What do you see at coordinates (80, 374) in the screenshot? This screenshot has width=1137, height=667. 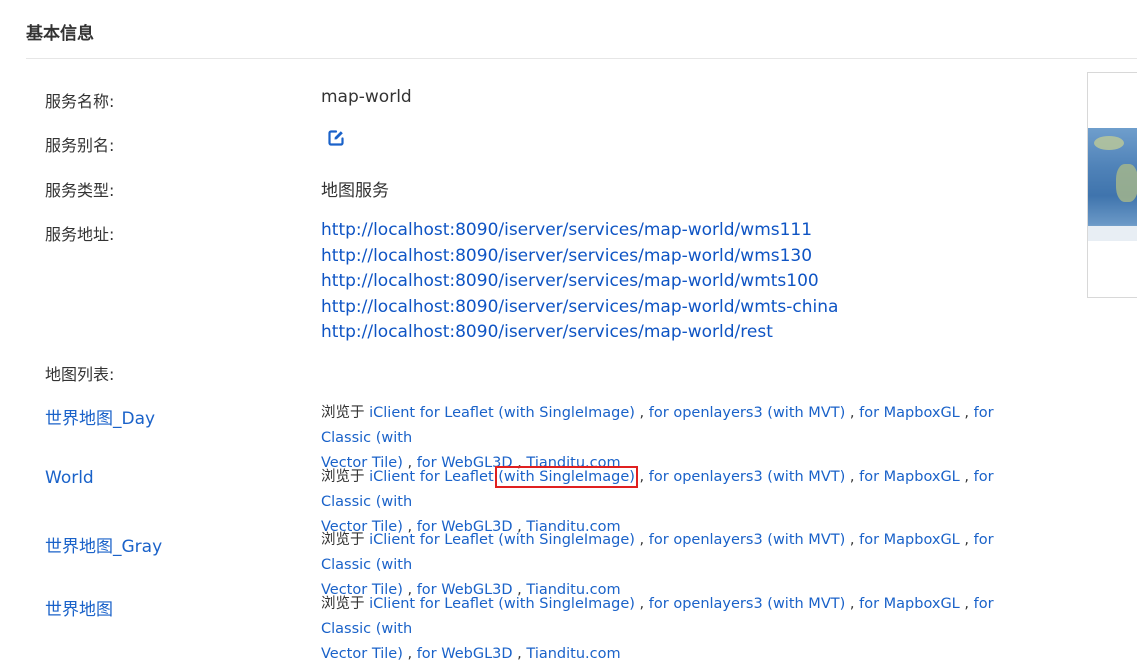 I see `map-list-label: 地图列表:` at bounding box center [80, 374].